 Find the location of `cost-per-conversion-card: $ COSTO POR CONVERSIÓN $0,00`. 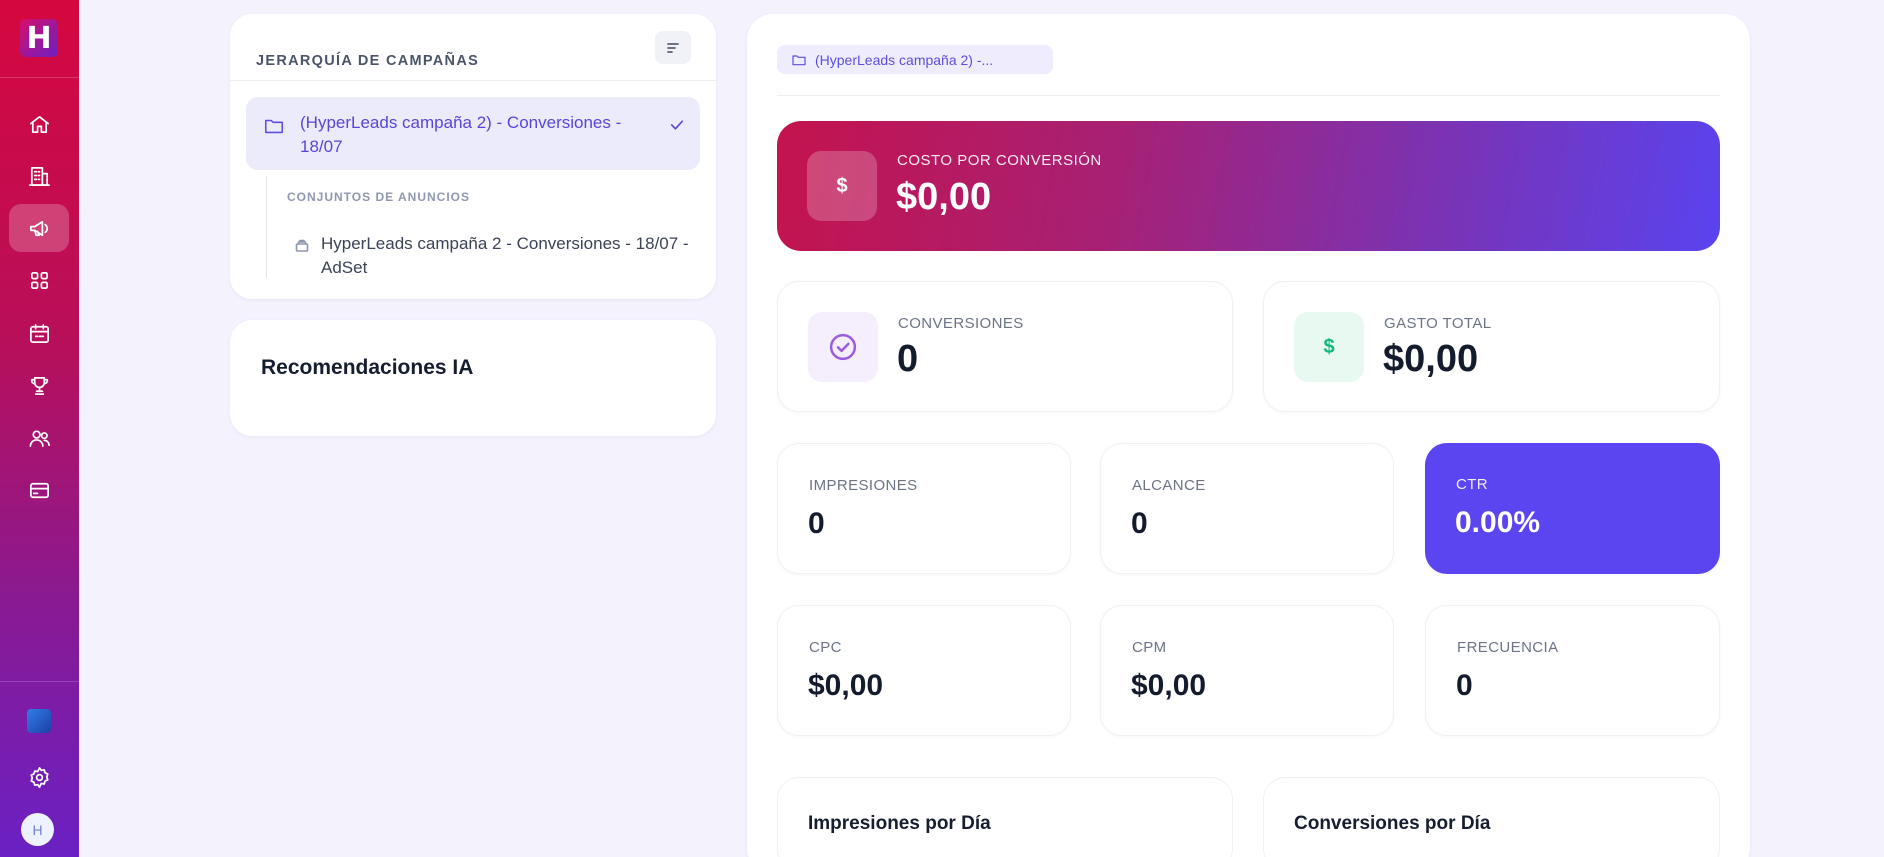

cost-per-conversion-card: $ COSTO POR CONVERSIÓN $0,00 is located at coordinates (1248, 186).